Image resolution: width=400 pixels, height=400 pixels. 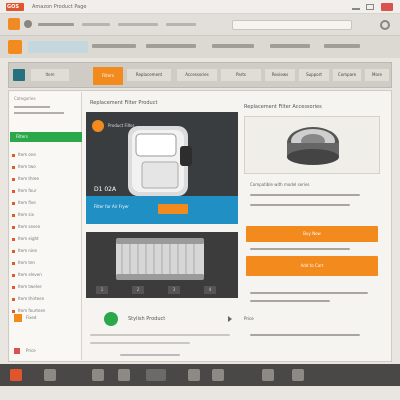 I want to click on status-line, so click(x=150, y=355).